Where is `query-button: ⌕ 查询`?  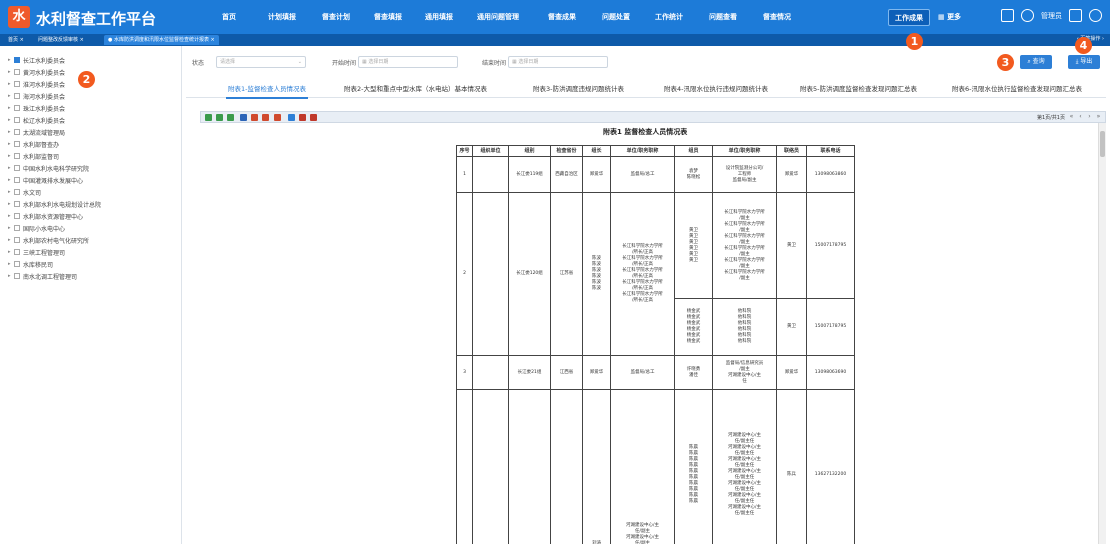
query-button: ⌕ 查询 is located at coordinates (1036, 62).